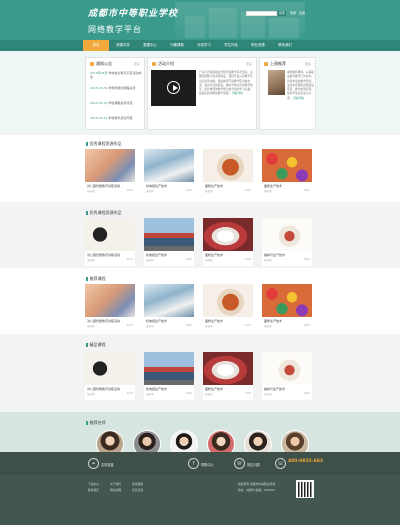  What do you see at coordinates (287, 165) in the screenshot?
I see `course-thumbnail-candy` at bounding box center [287, 165].